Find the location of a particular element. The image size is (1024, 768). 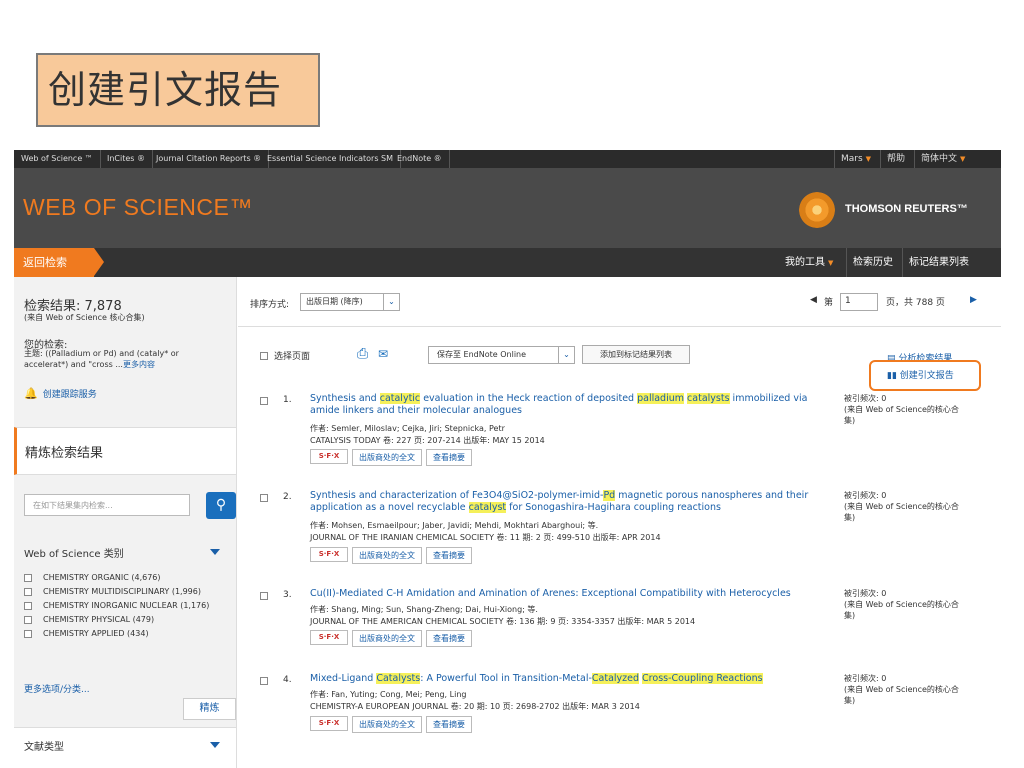

create-alert-link: 🔔 创建跟踪服务 is located at coordinates (60, 393).